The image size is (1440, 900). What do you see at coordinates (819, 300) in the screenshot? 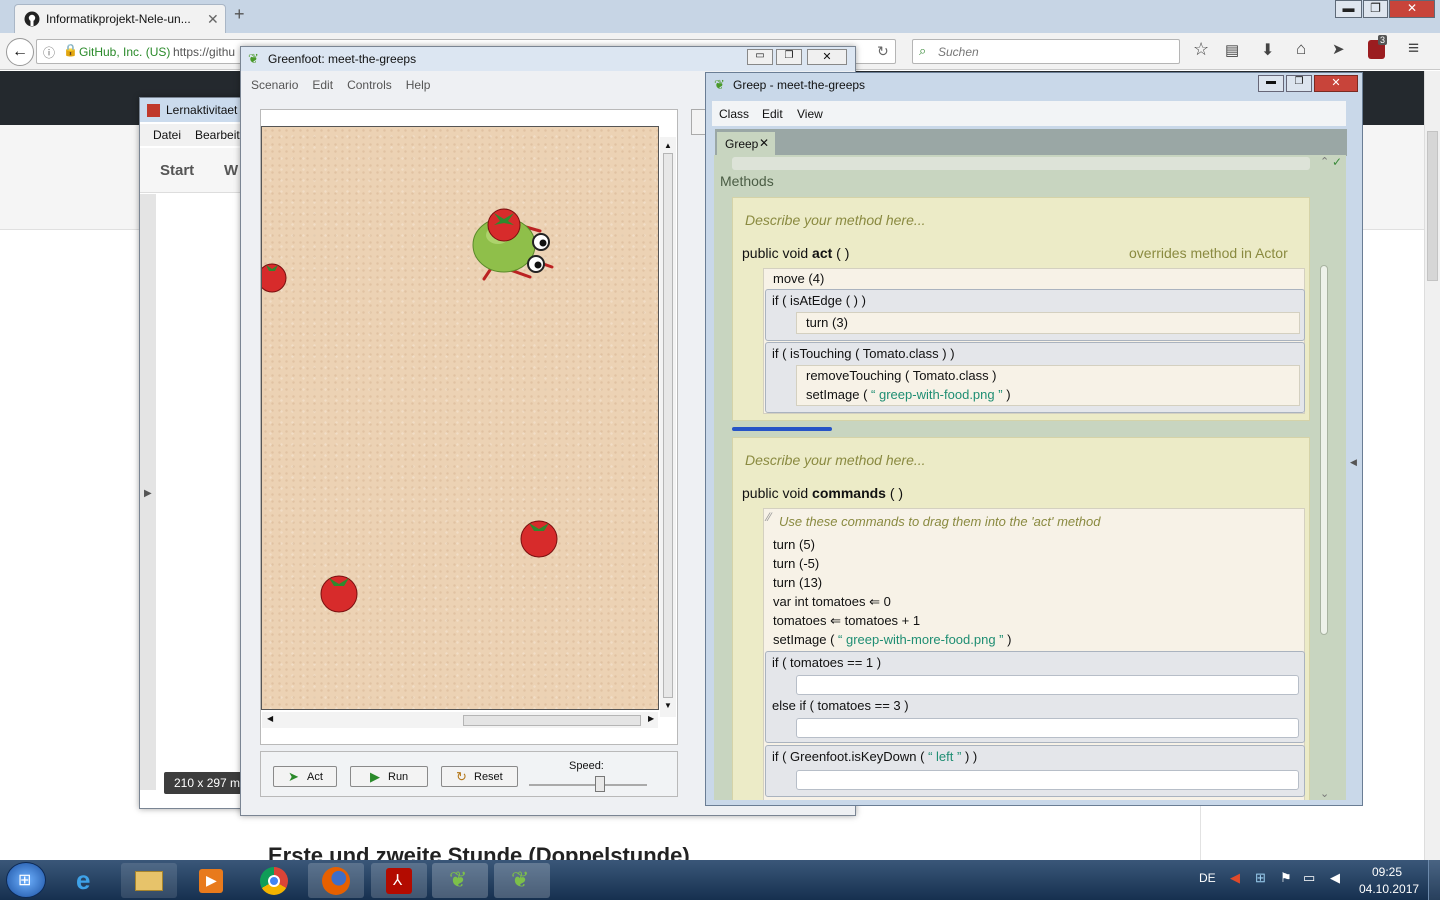
I see `if-is-at-edge-cond: if ( isAtEdge ( ) )` at bounding box center [819, 300].